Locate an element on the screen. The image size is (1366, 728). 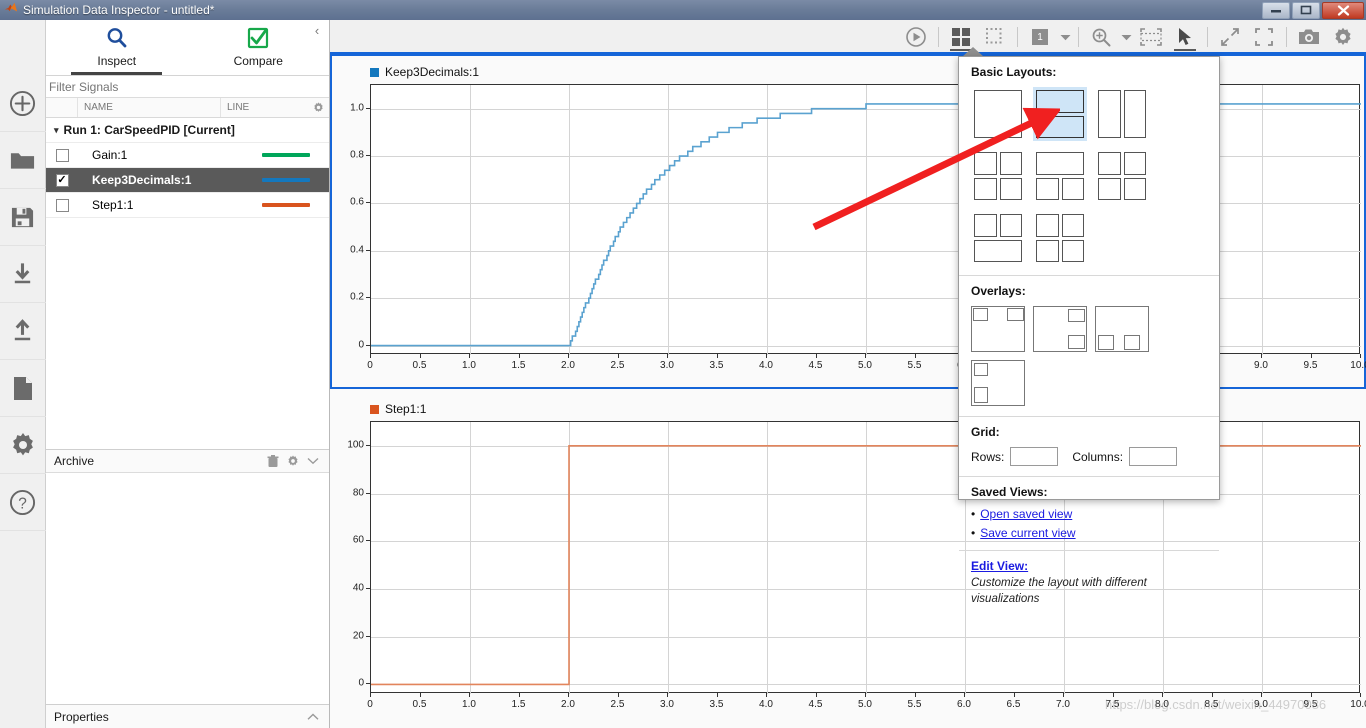
archive-header: Archive is located at coordinates (187, 461).